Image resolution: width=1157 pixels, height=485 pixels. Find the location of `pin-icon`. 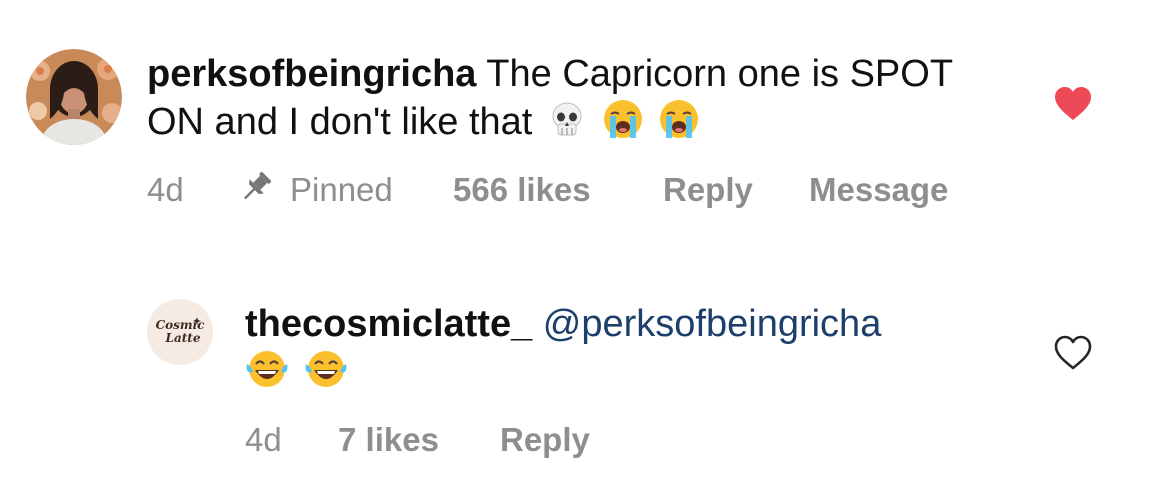

pin-icon is located at coordinates (256, 191).